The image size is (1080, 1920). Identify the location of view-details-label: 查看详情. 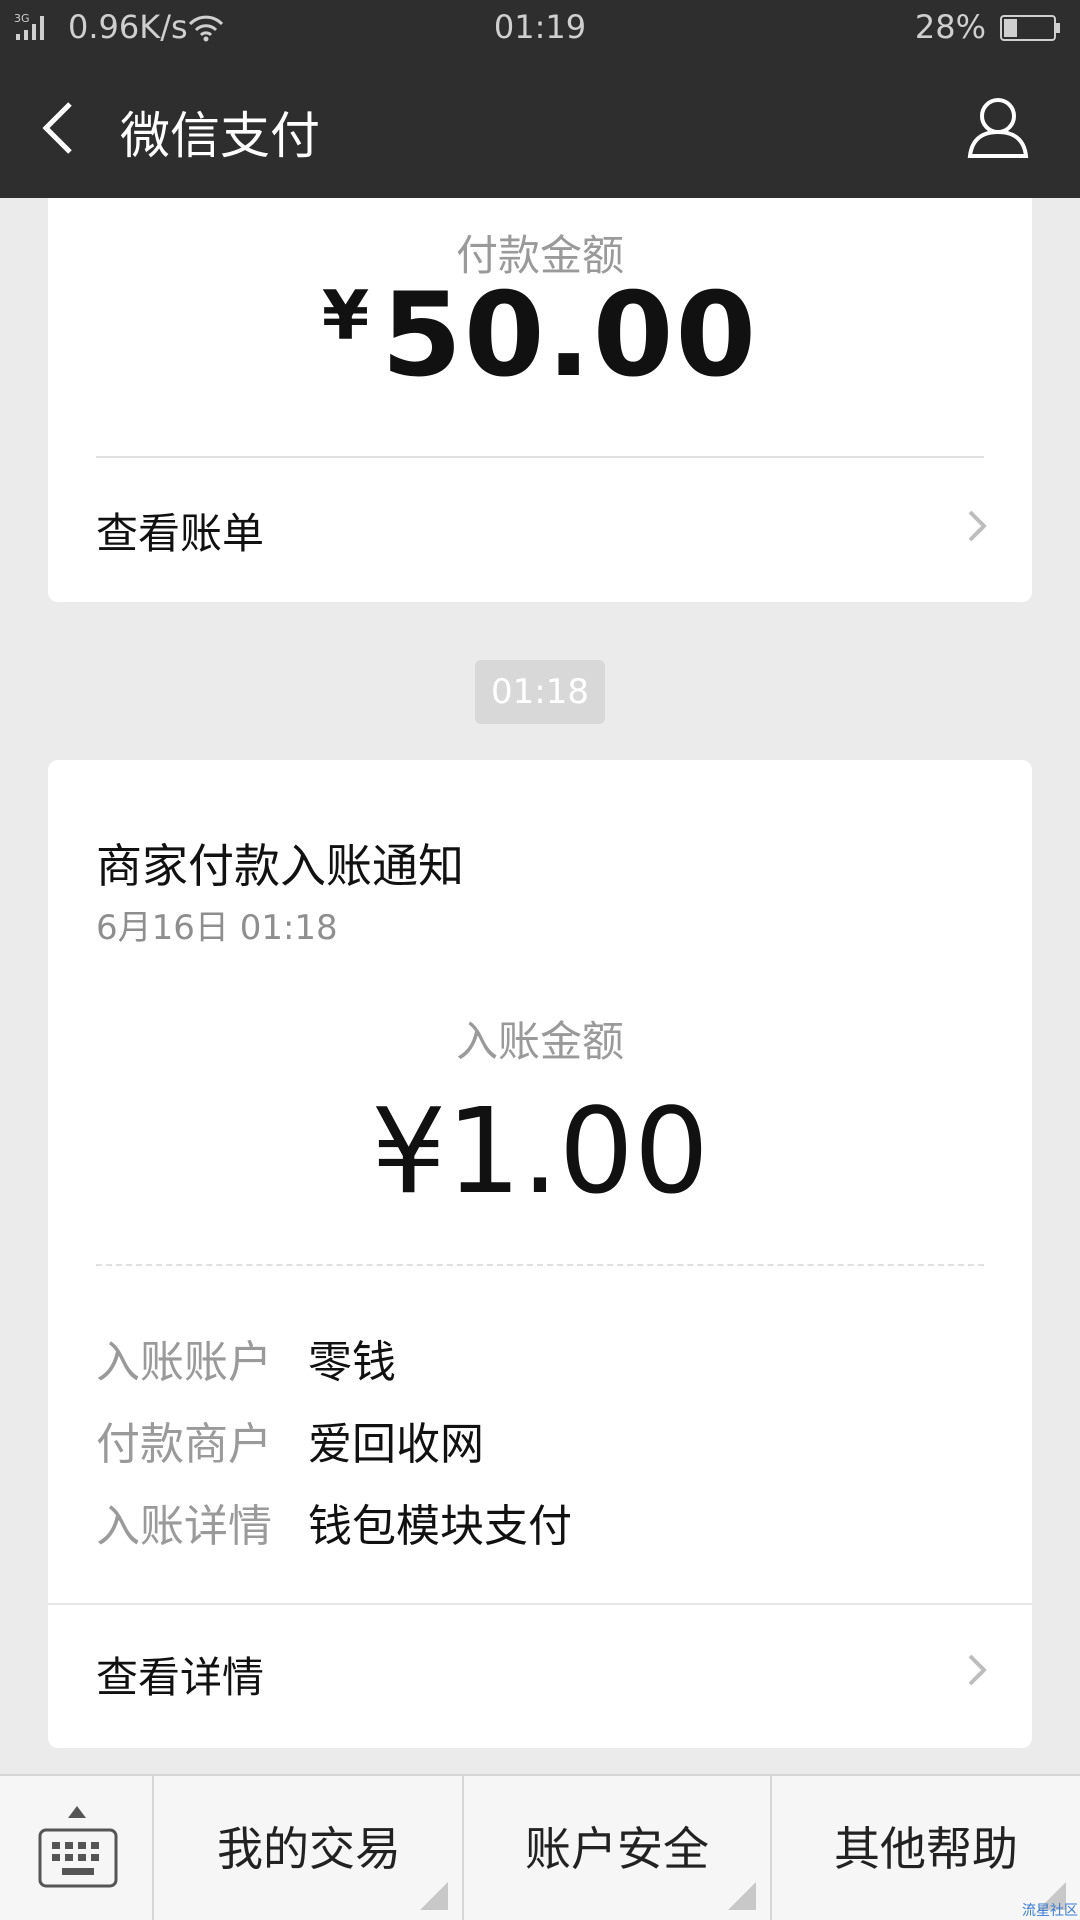
(180, 1677).